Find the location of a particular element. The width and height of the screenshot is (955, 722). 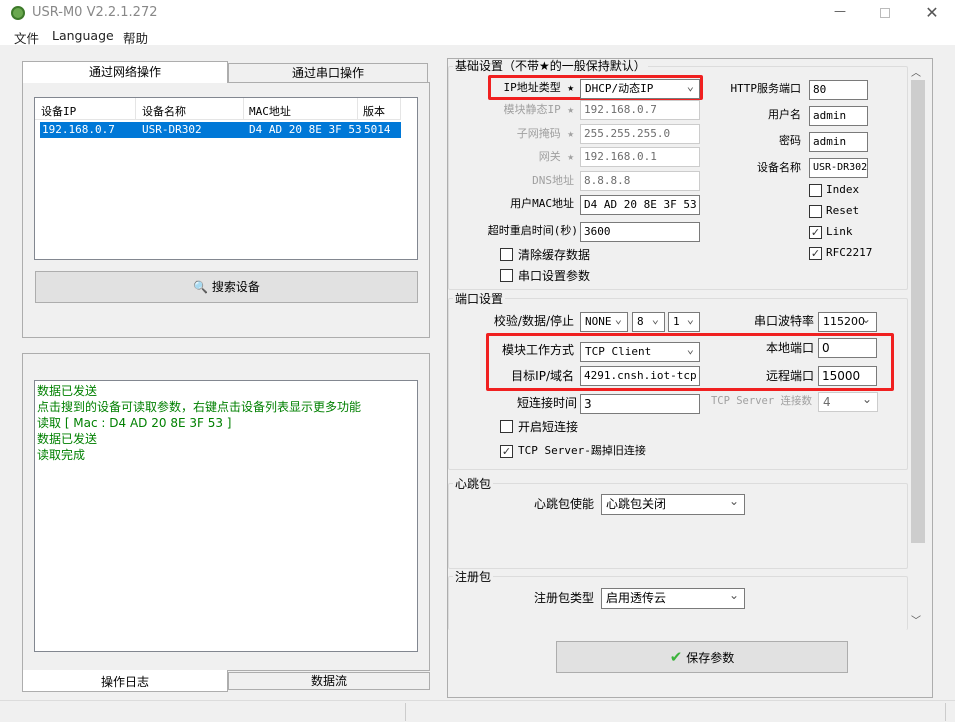

device-name-label: 设备名称 is located at coordinates (779, 167).